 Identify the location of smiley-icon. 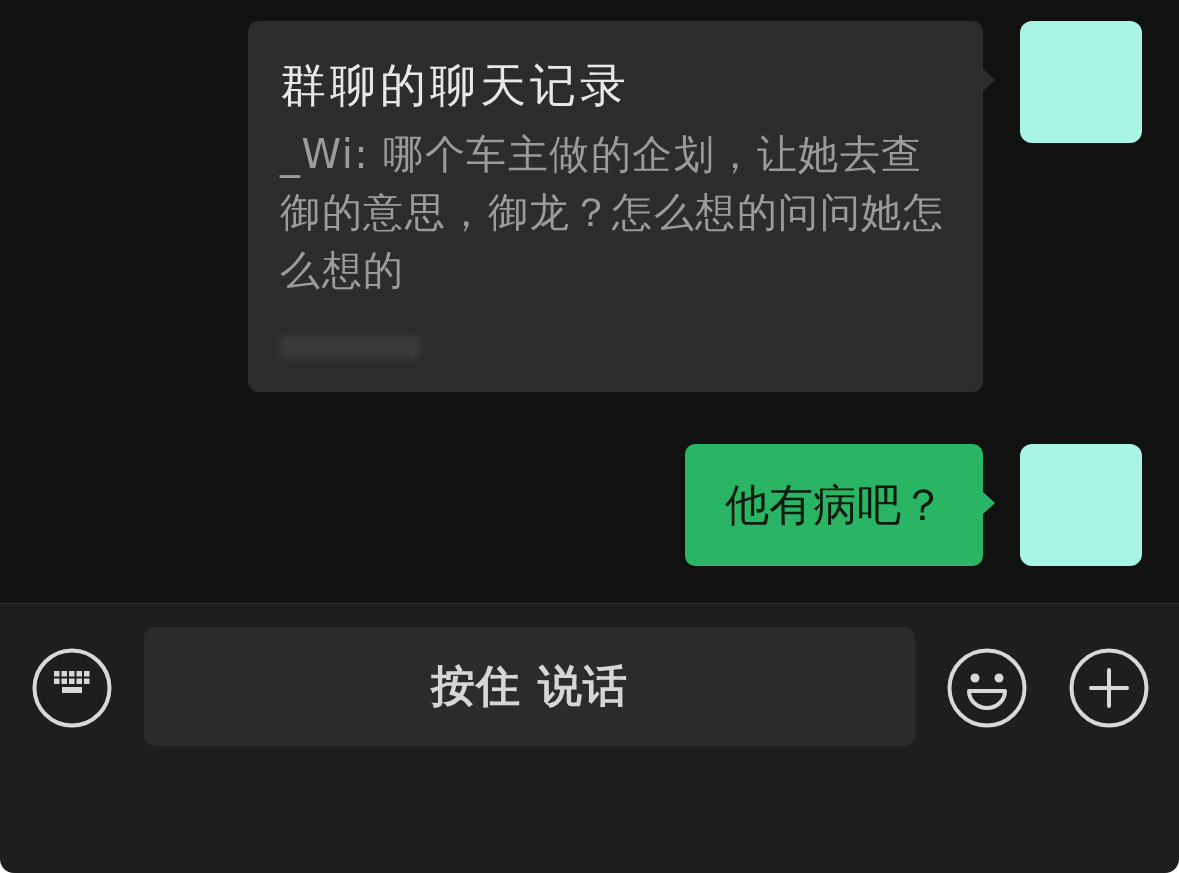
(987, 688).